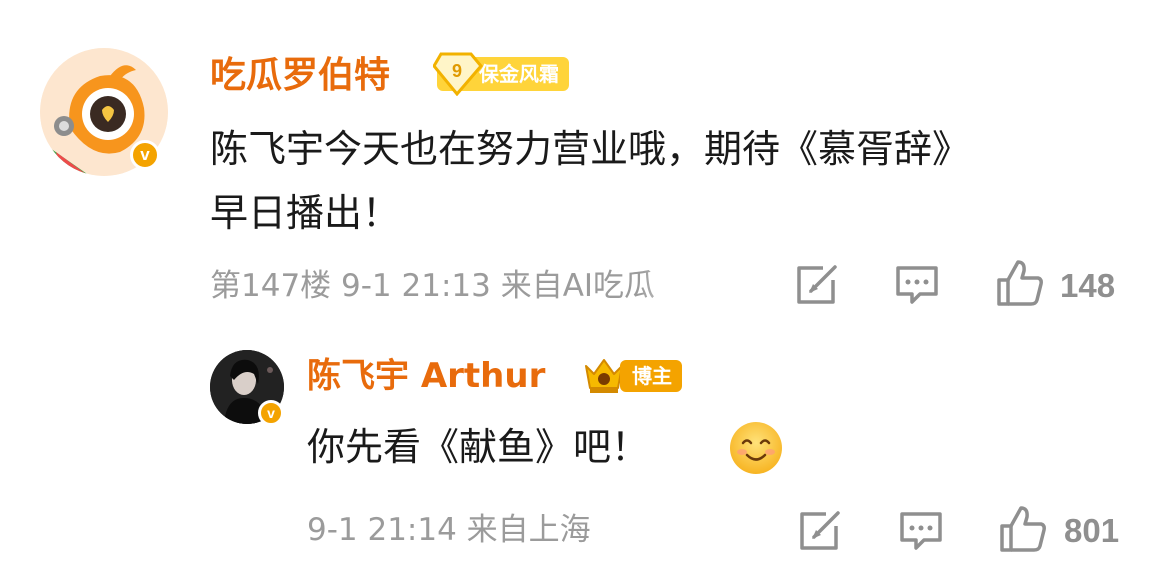 The height and width of the screenshot is (585, 1170). Describe the element at coordinates (519, 74) in the screenshot. I see `fan-badge-label: 保金风霜` at that location.